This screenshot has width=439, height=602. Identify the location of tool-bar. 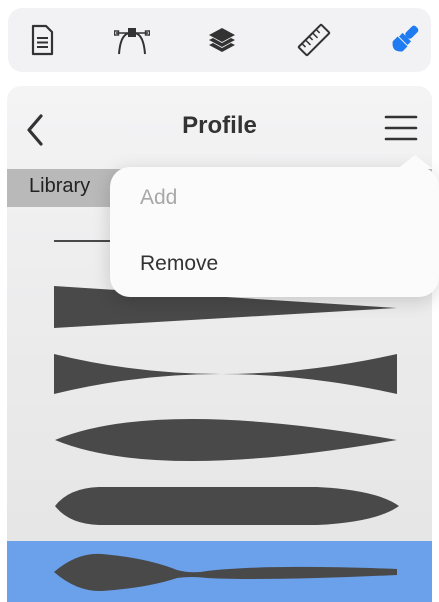
(219, 40).